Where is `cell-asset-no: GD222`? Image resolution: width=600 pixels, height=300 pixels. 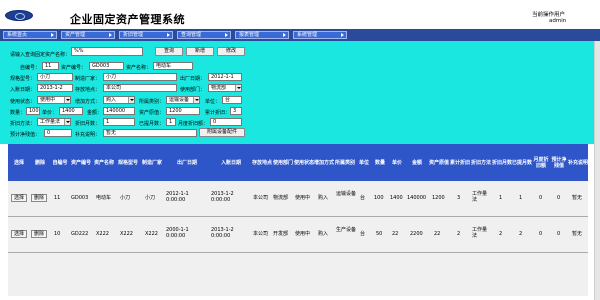
cell-asset-no: GD222 is located at coordinates (80, 234).